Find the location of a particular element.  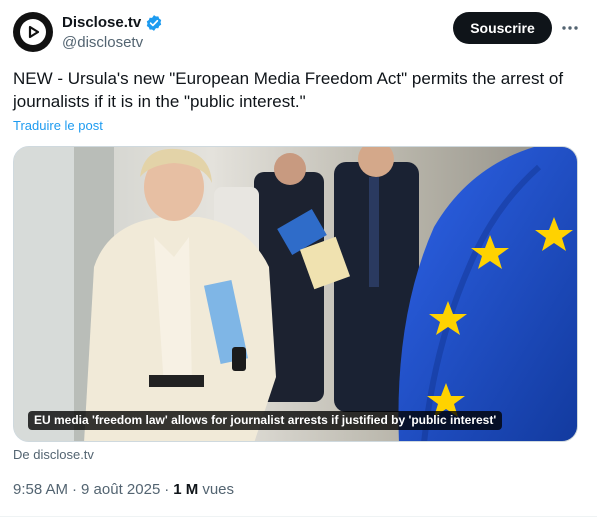

avatar is located at coordinates (33, 32).